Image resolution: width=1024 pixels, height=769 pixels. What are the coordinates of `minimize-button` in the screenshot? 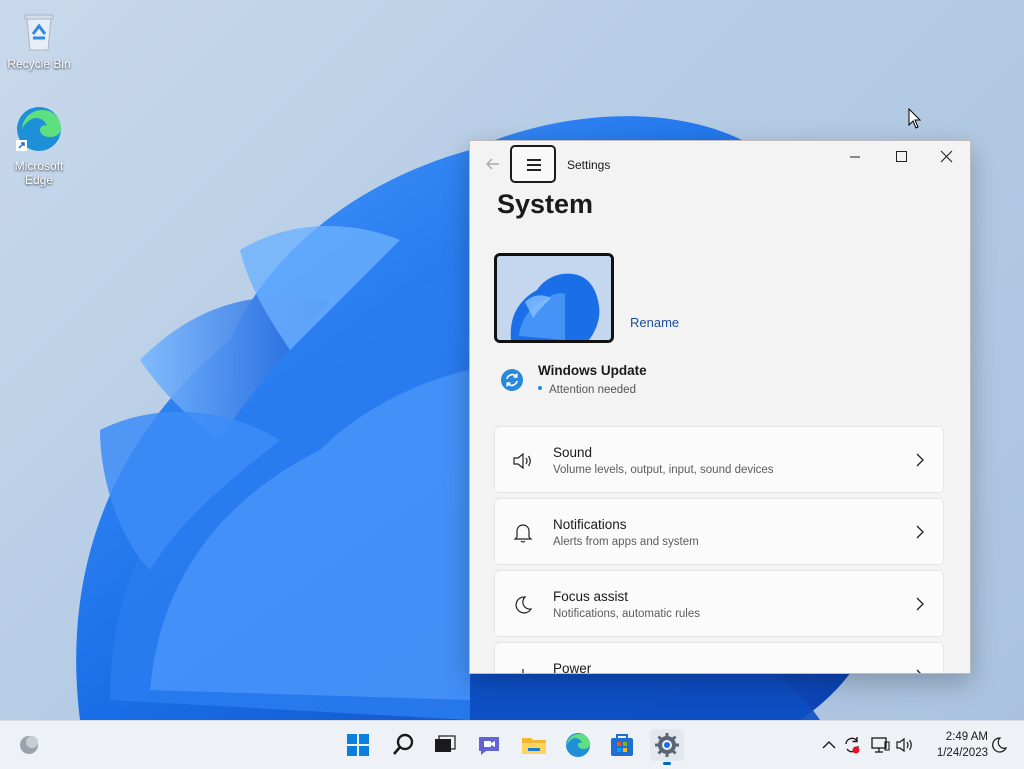 It's located at (855, 162).